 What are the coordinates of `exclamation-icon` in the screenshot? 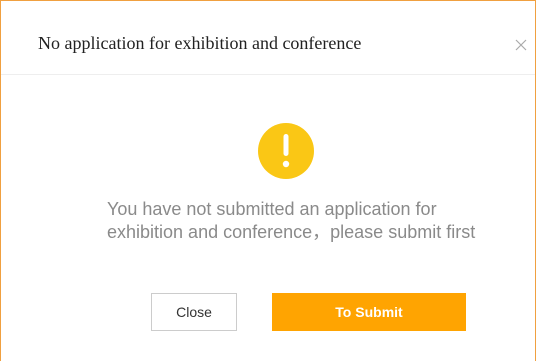 It's located at (286, 151).